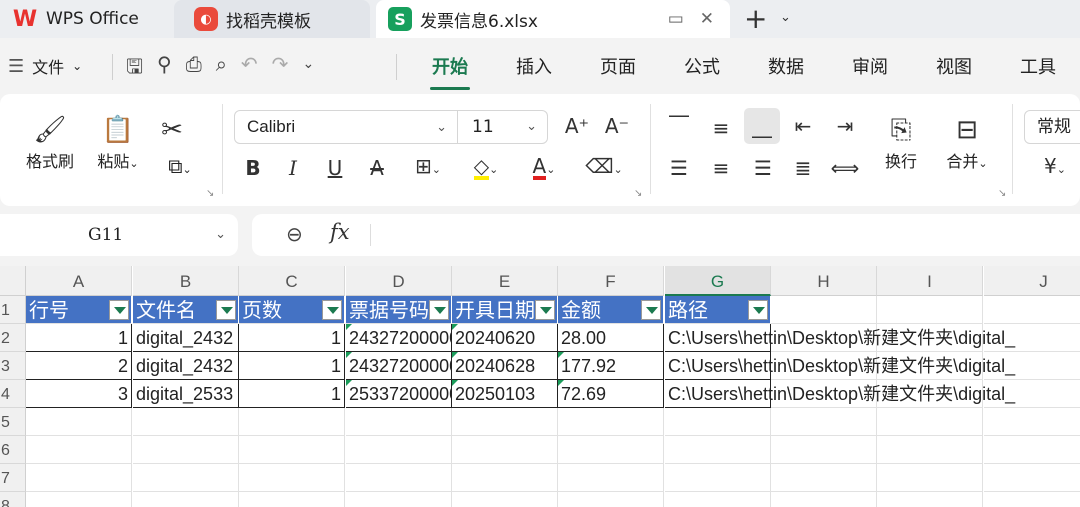  What do you see at coordinates (13, 478) in the screenshot?
I see `row-header-7: 7` at bounding box center [13, 478].